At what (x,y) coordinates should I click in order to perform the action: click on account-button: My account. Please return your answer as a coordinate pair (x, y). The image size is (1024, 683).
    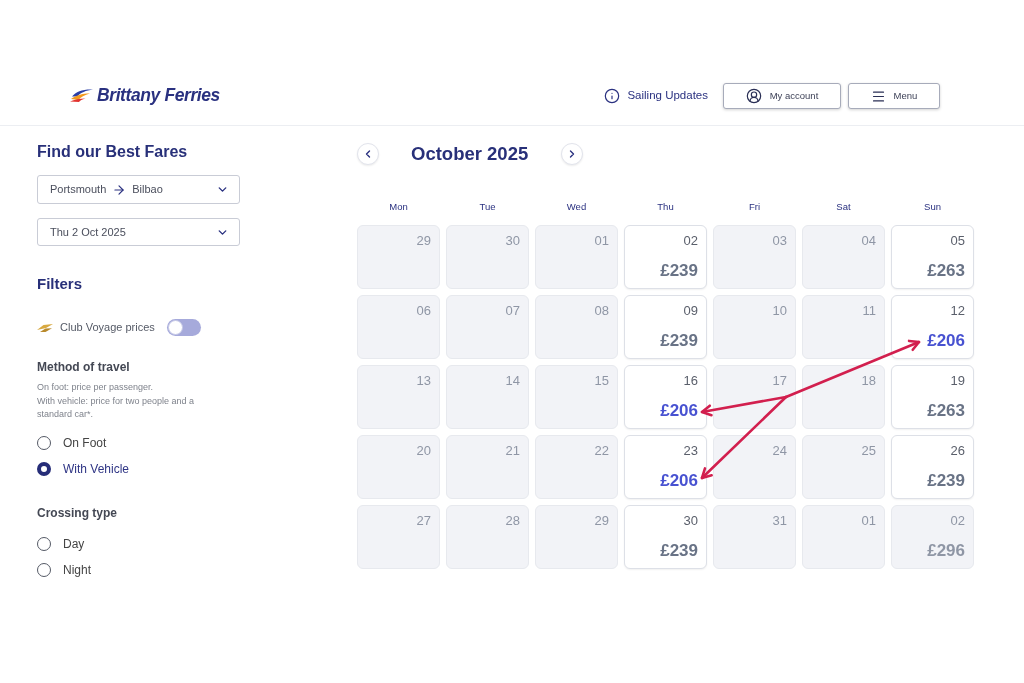
    Looking at the image, I should click on (782, 96).